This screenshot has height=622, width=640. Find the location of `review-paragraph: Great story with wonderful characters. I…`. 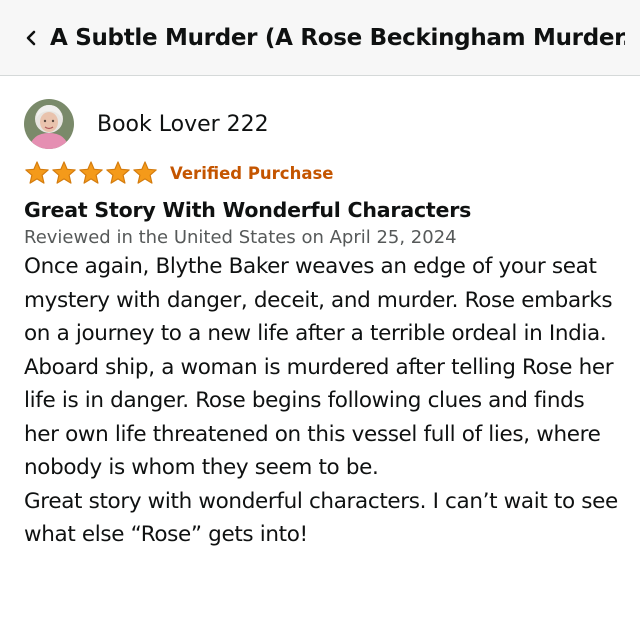

review-paragraph: Great story with wonderful characters. I… is located at coordinates (321, 518).